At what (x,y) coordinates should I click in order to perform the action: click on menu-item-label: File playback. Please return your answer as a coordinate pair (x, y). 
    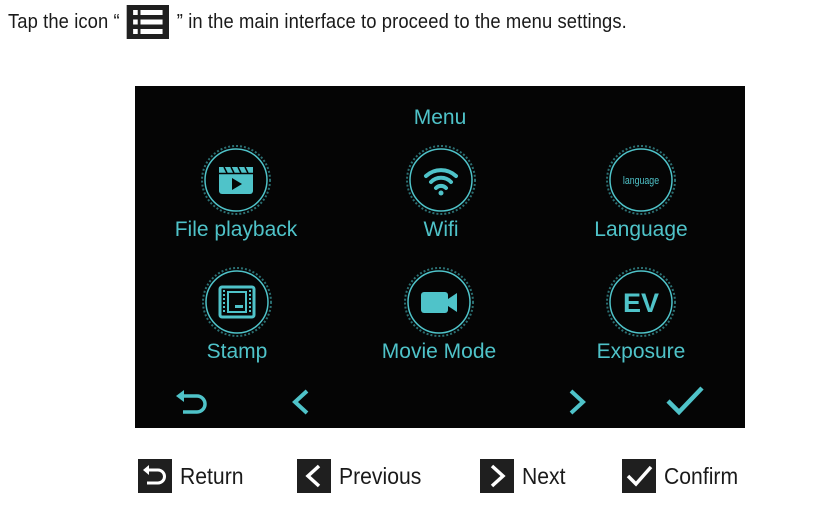
    Looking at the image, I should click on (236, 229).